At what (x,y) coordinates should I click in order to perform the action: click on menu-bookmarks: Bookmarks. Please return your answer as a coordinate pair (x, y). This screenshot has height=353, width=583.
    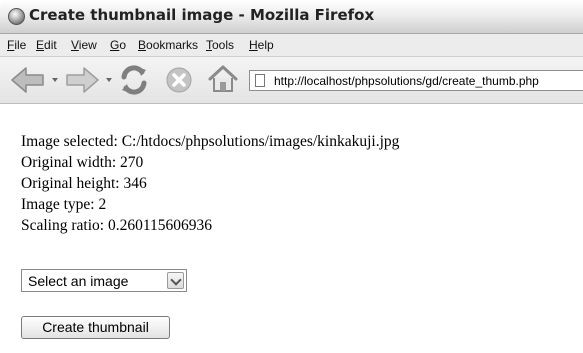
    Looking at the image, I should click on (168, 45).